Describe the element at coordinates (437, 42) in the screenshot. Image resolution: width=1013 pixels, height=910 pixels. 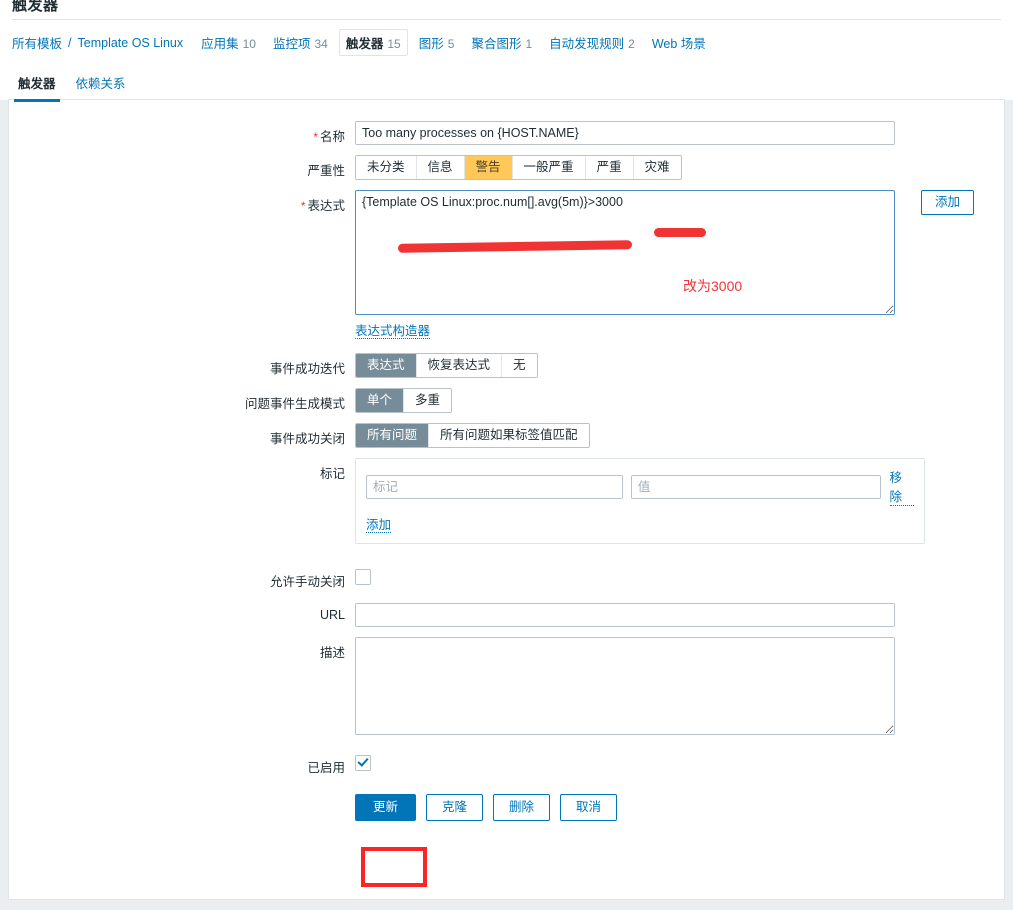
I see `nav-item-graphs: 图形 5` at that location.